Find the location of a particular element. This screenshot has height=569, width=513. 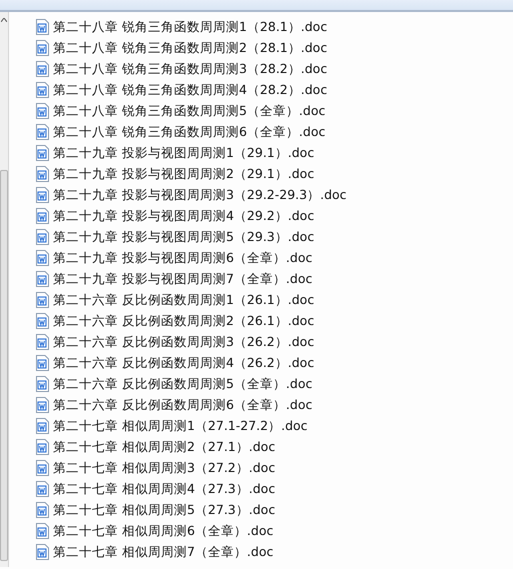

file-name: 第二十九章 投影与视图周周测6（全章）.doc is located at coordinates (182, 258).